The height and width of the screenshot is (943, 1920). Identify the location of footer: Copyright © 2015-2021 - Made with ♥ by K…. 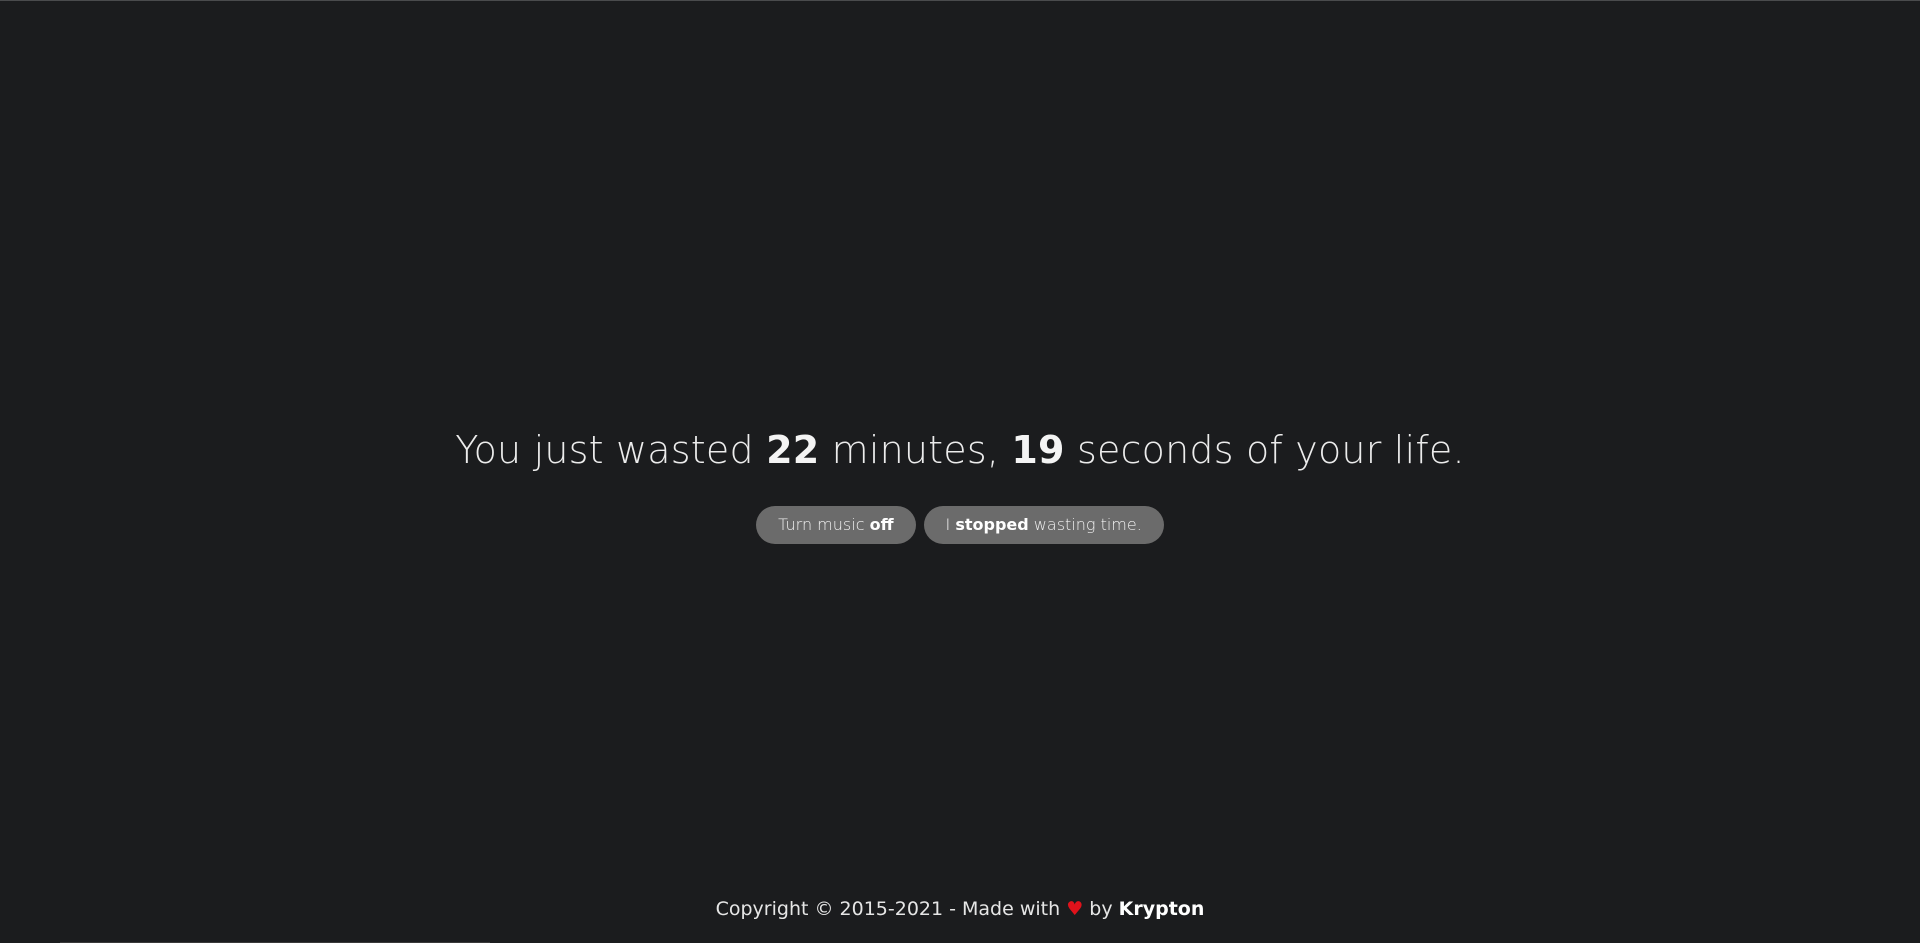
(960, 909).